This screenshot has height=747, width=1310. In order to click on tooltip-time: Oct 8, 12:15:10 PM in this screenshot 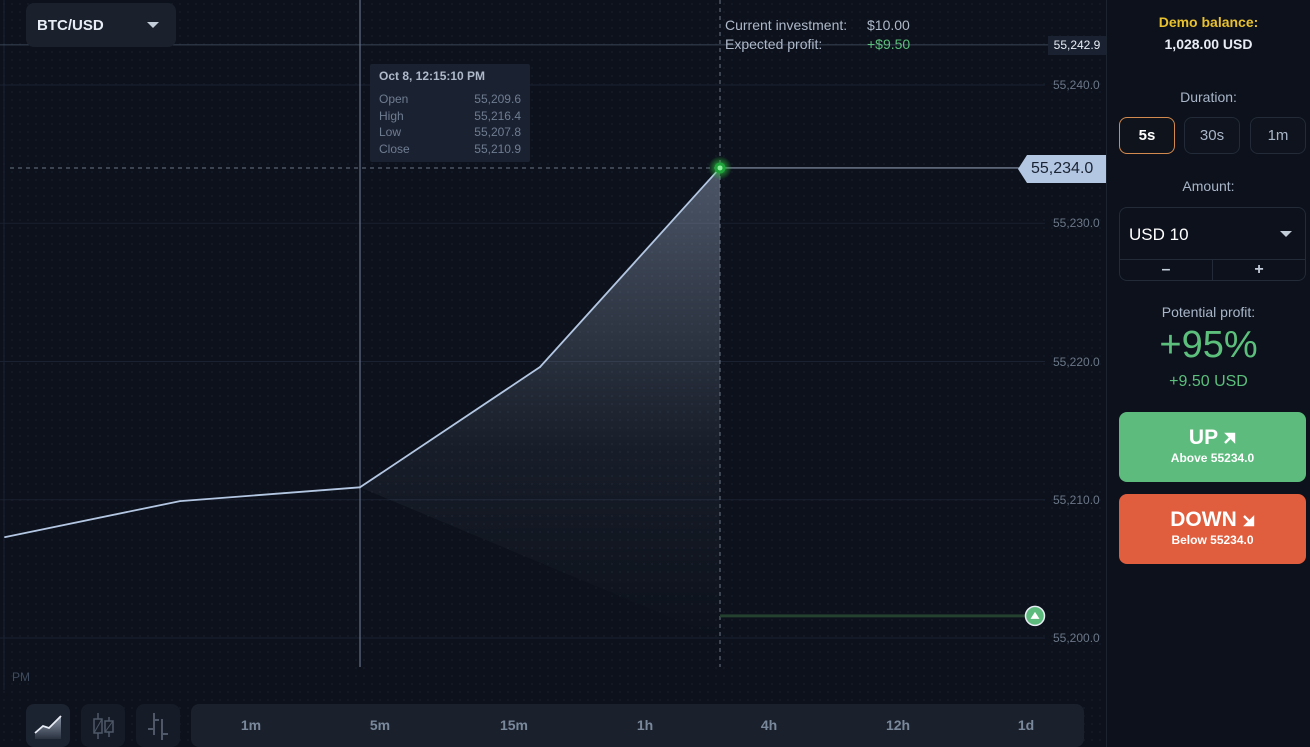, I will do `click(432, 76)`.